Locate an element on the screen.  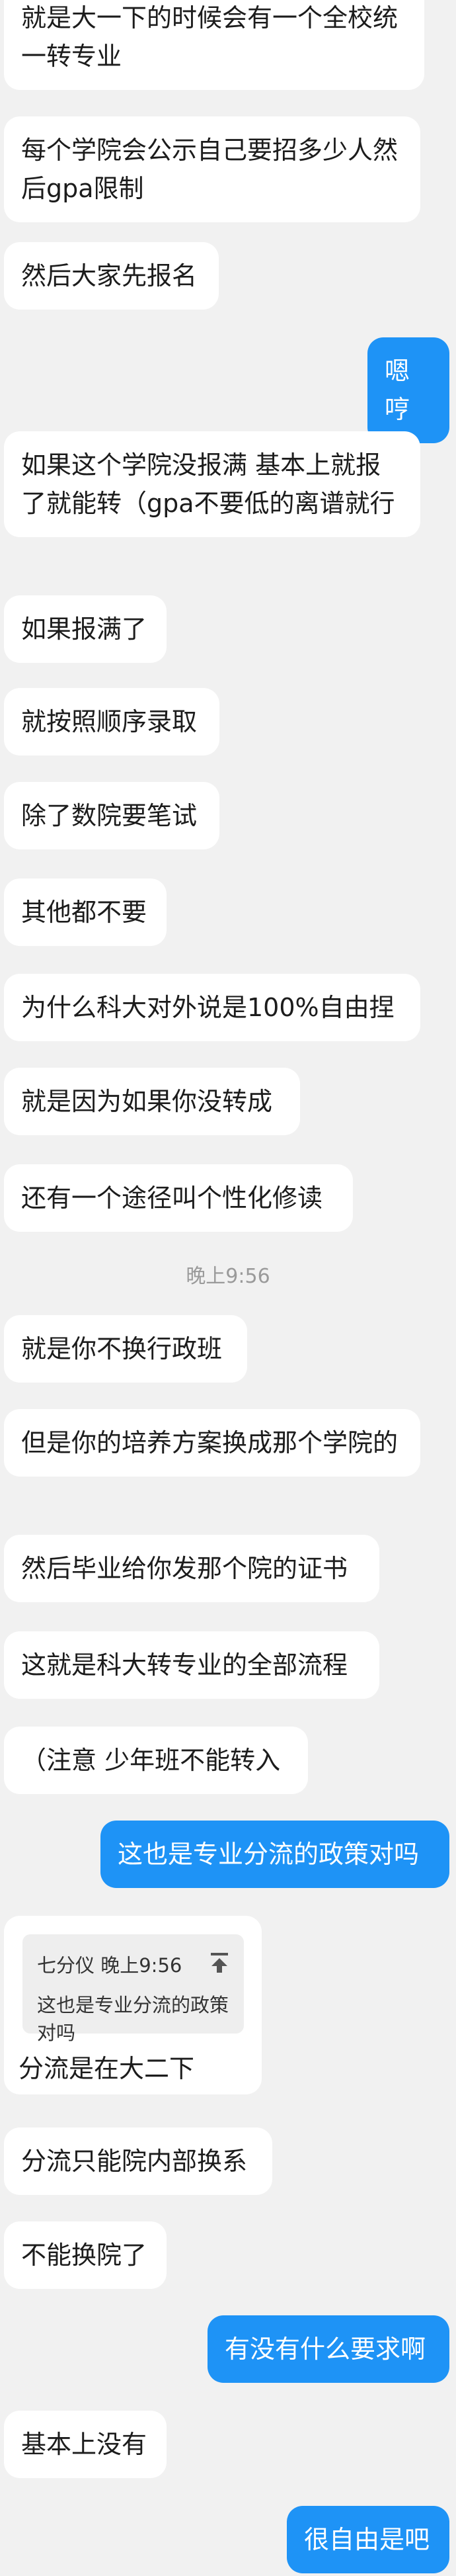
message-bubble-incoming: 如果这个学院没报满 基本上就报了就能转（gpa不要低的离谱就行 is located at coordinates (212, 484).